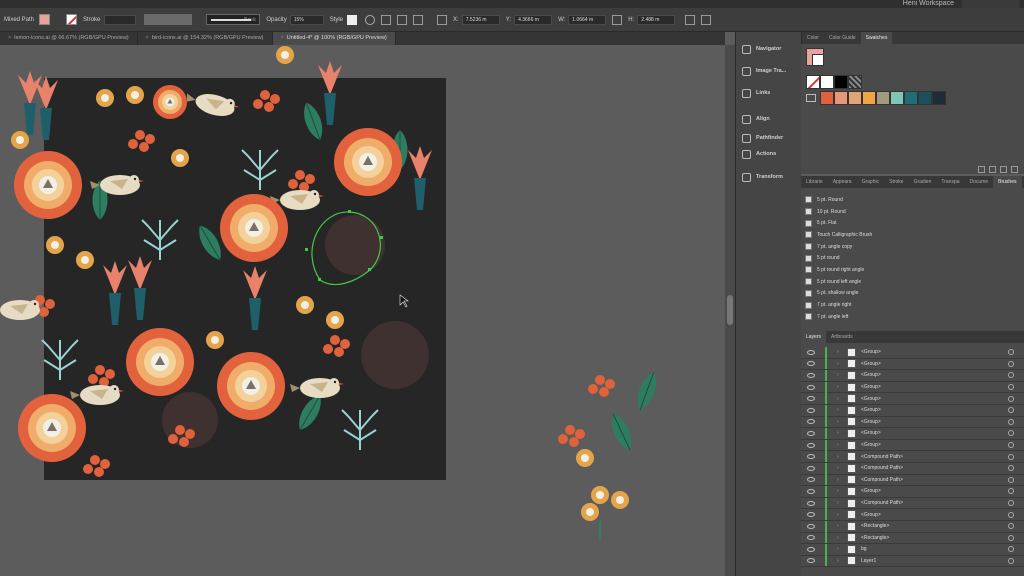 This screenshot has height=576, width=1024. Describe the element at coordinates (912, 538) in the screenshot. I see `layer-row: › <Rectangle>` at that location.